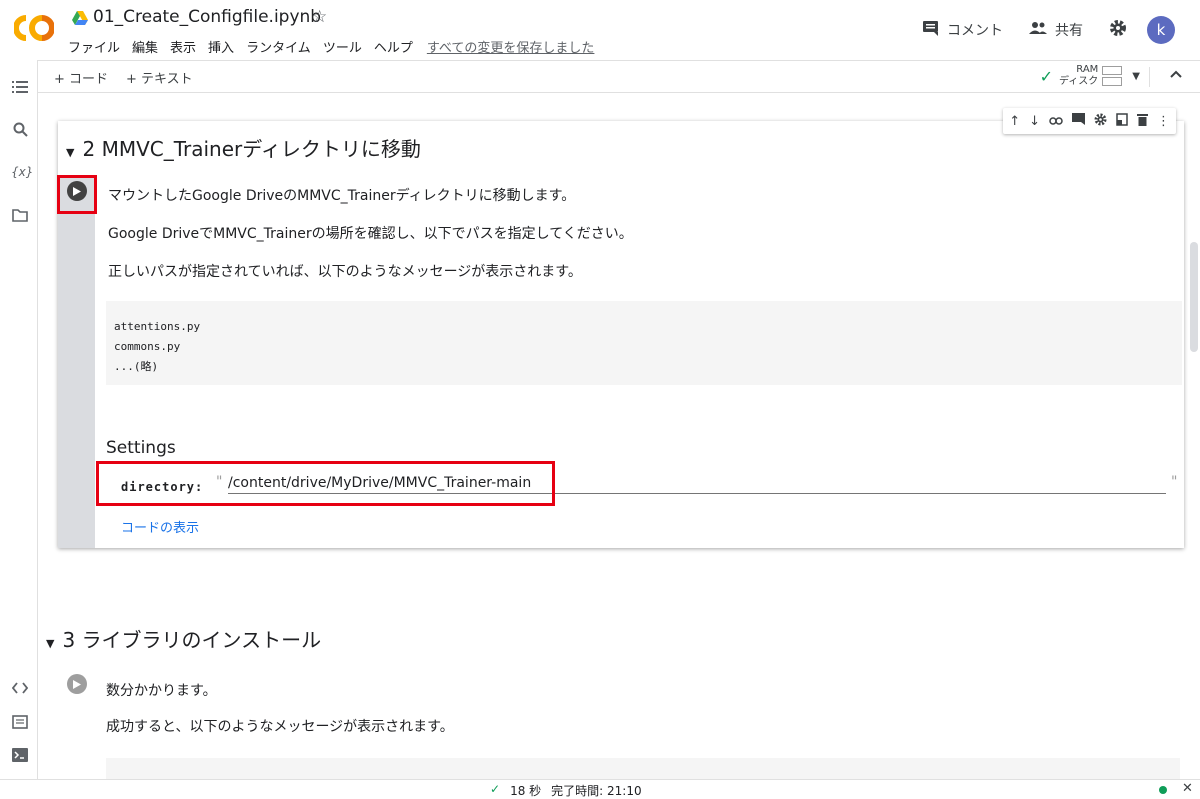 This screenshot has height=799, width=1200. I want to click on directory-highlight, so click(325, 483).